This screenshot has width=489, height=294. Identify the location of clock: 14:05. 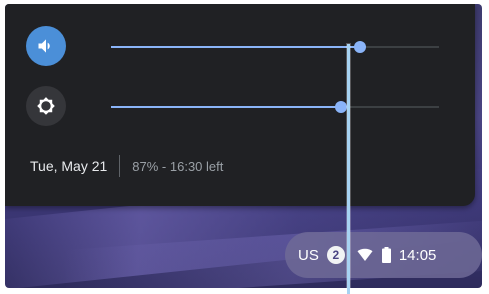
(417, 255).